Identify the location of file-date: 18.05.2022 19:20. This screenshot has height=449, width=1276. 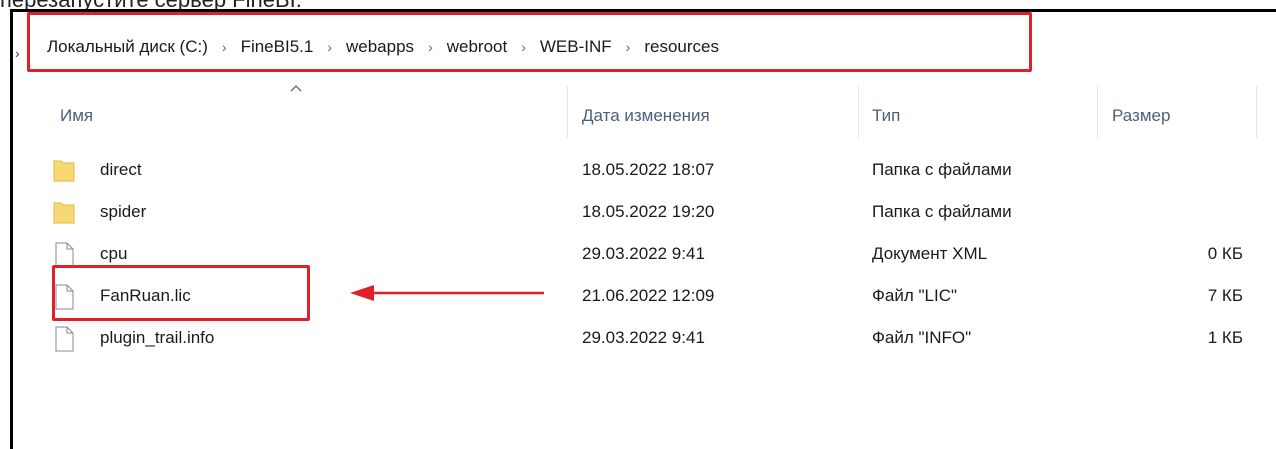
(648, 211).